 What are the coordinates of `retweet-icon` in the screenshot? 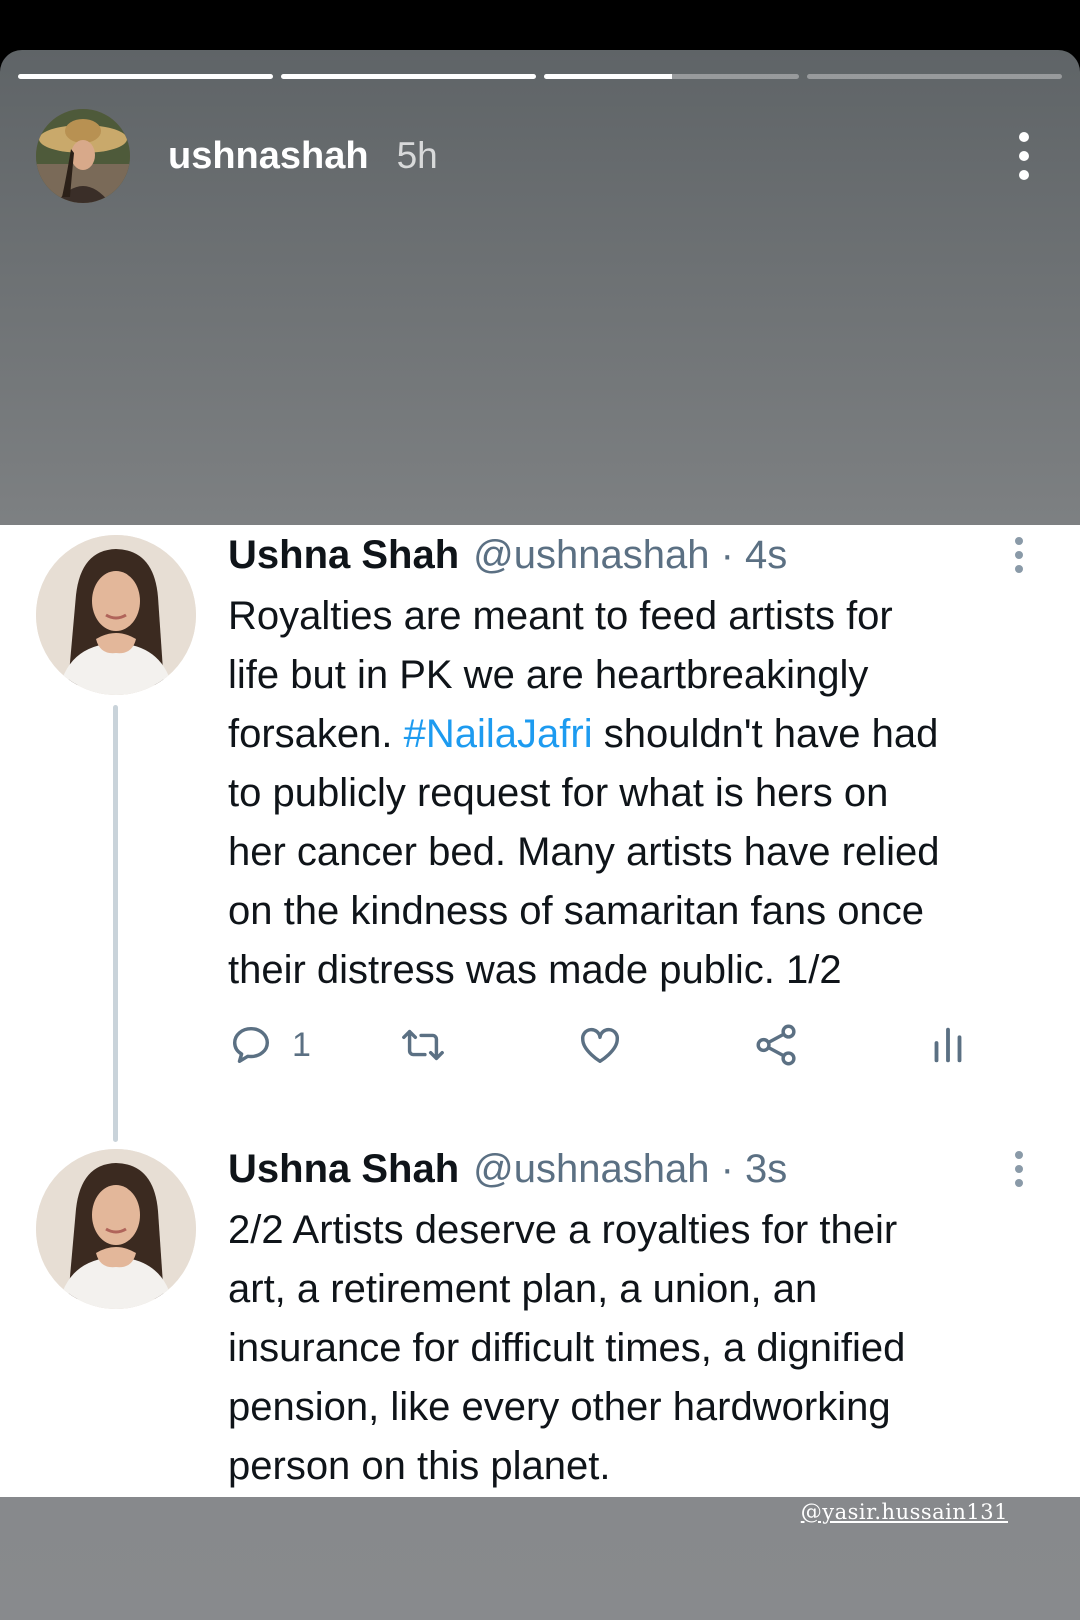 It's located at (423, 1045).